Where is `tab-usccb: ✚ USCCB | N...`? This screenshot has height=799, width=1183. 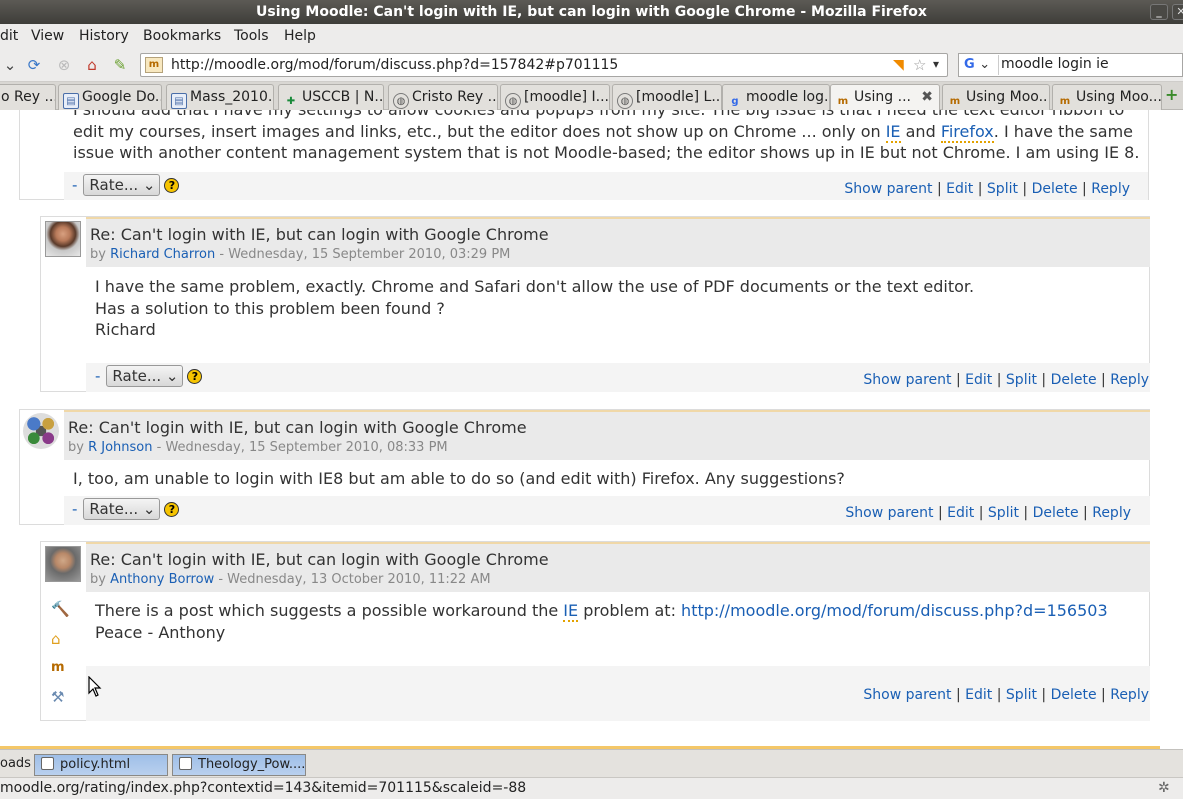 tab-usccb: ✚ USCCB | N... is located at coordinates (331, 97).